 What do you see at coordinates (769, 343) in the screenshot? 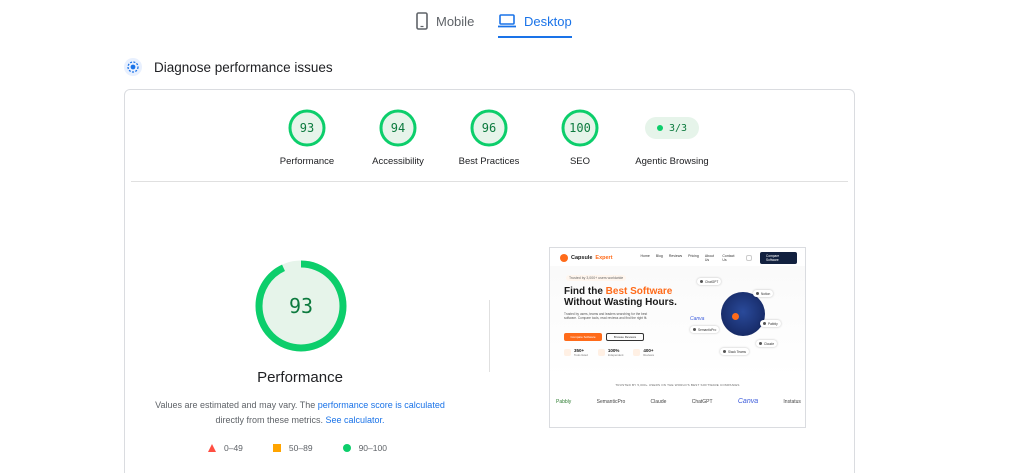
I see `thumb-chip-label: Claude` at bounding box center [769, 343].